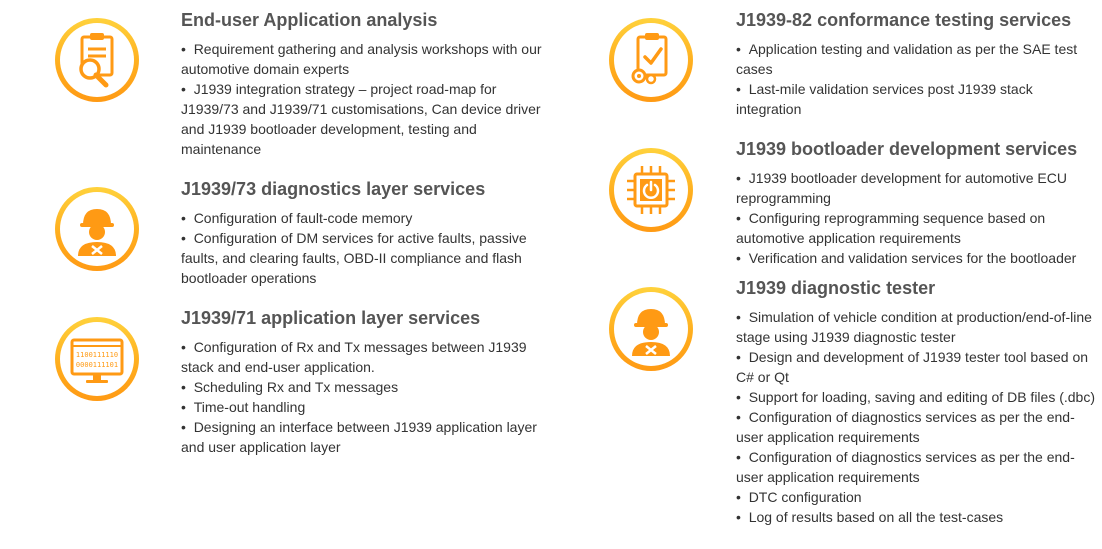 This screenshot has height=549, width=1102. I want to click on service-title: J1939 bootloader development services, so click(907, 149).